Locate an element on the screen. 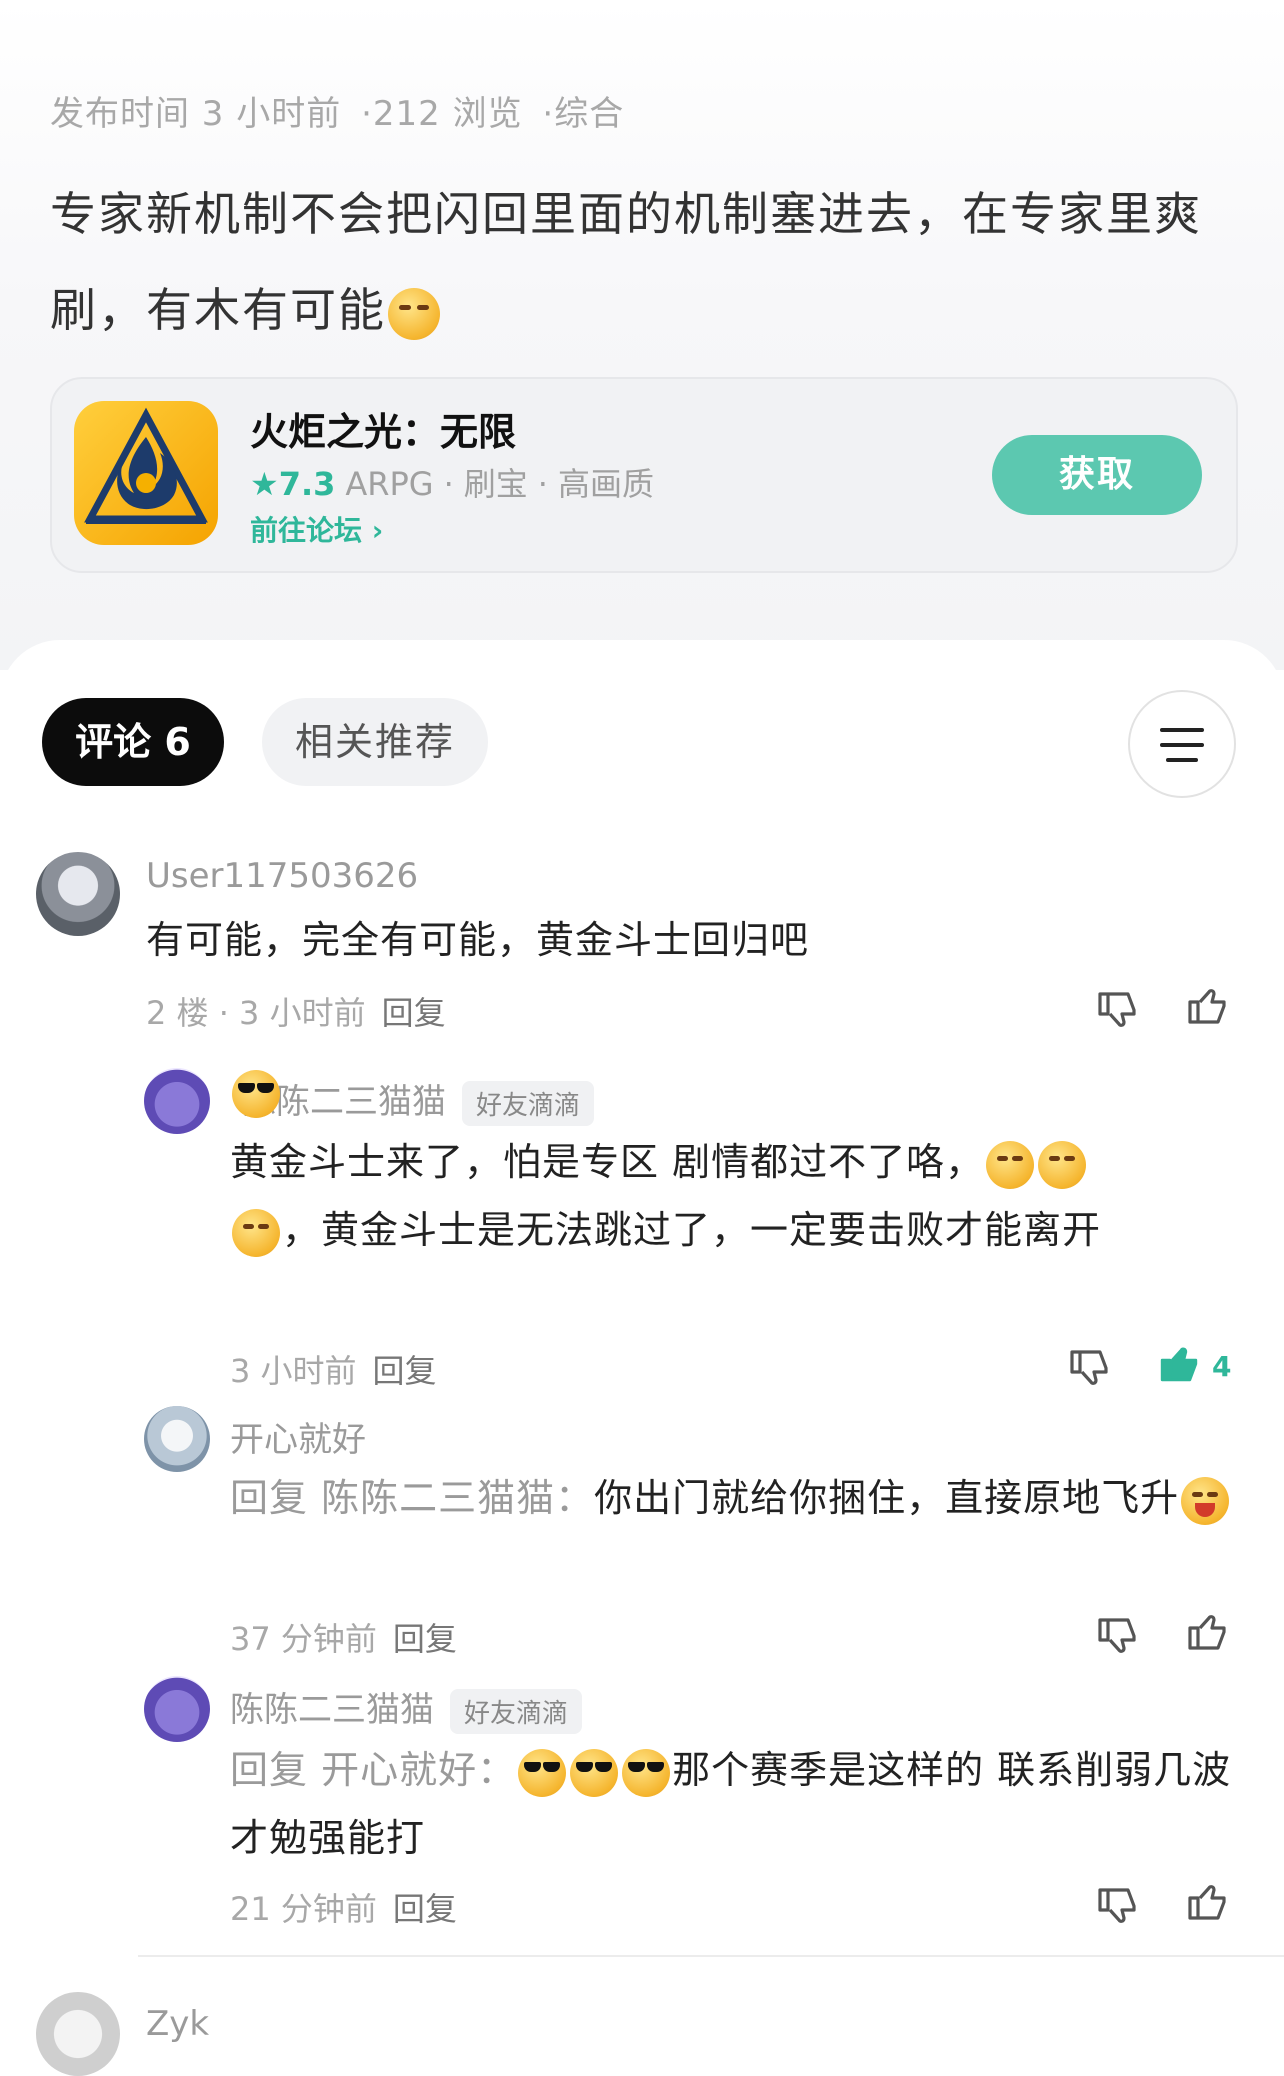 This screenshot has width=1284, height=2076. app-tag: ARPG is located at coordinates (389, 484).